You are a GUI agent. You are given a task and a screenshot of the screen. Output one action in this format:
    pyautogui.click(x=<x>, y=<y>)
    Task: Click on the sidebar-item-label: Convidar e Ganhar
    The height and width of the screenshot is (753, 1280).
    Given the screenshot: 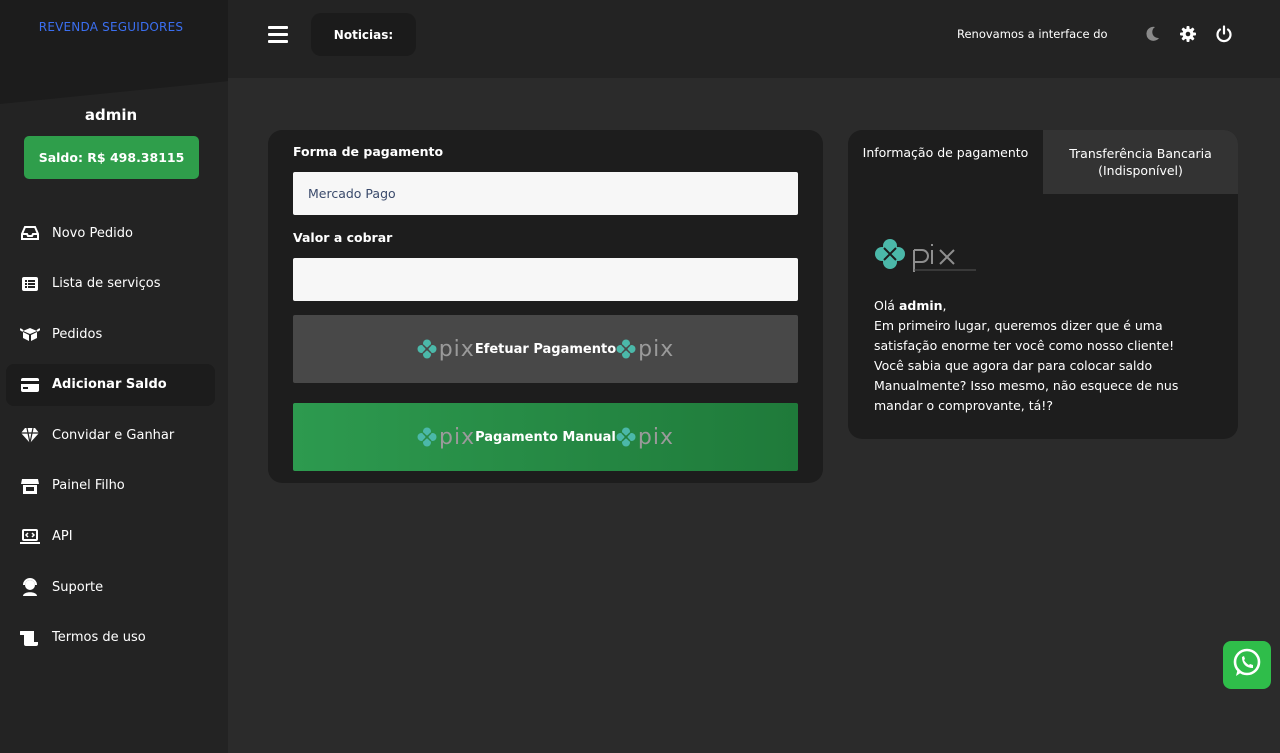 What is the action you would take?
    pyautogui.click(x=113, y=435)
    